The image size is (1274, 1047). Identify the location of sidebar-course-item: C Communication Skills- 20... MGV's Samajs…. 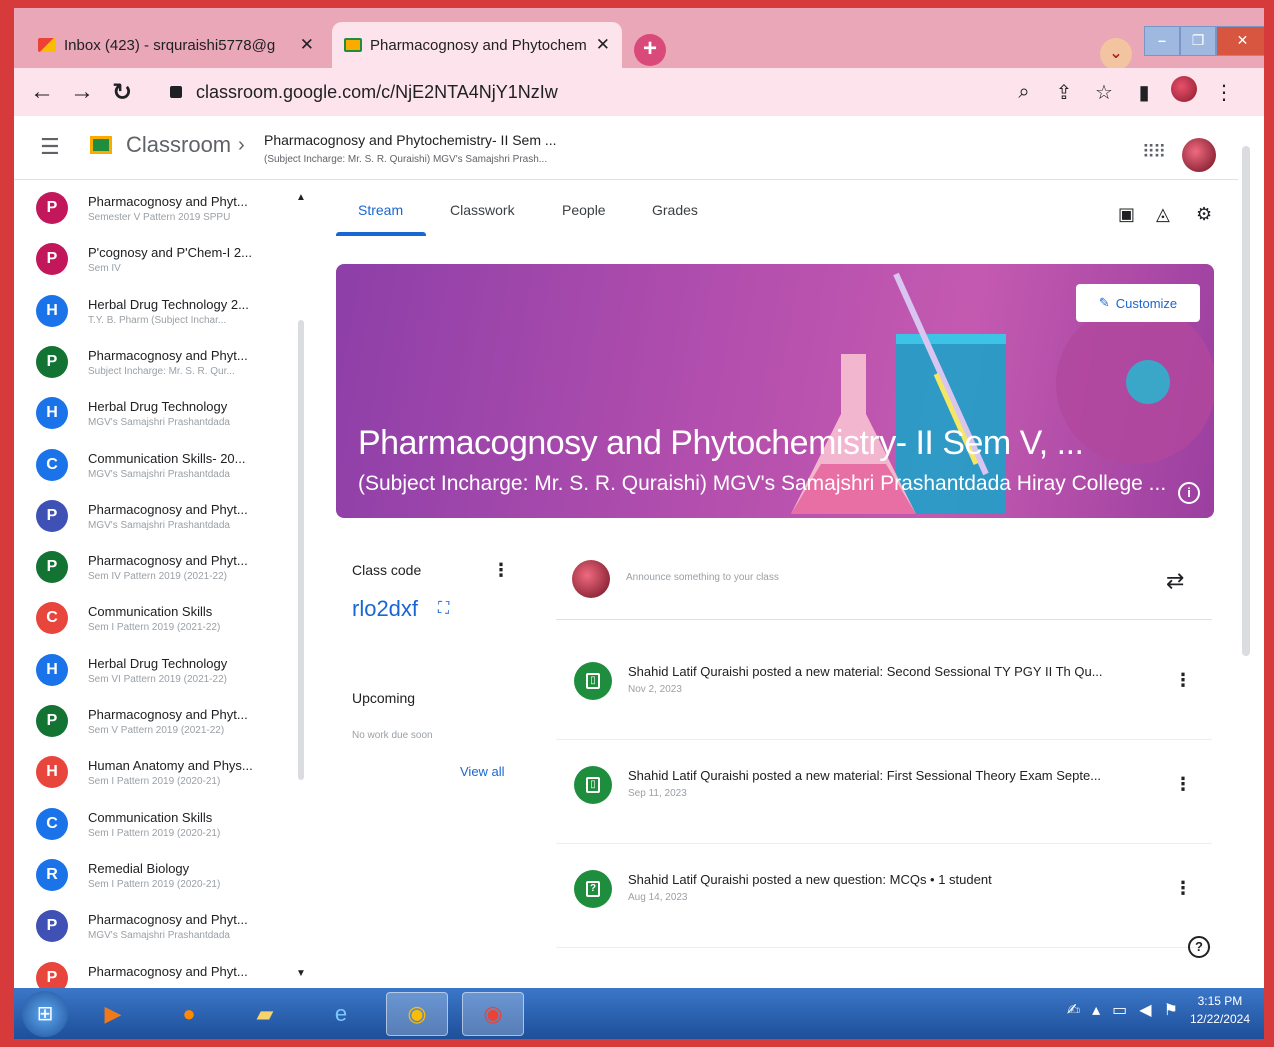
(154, 465).